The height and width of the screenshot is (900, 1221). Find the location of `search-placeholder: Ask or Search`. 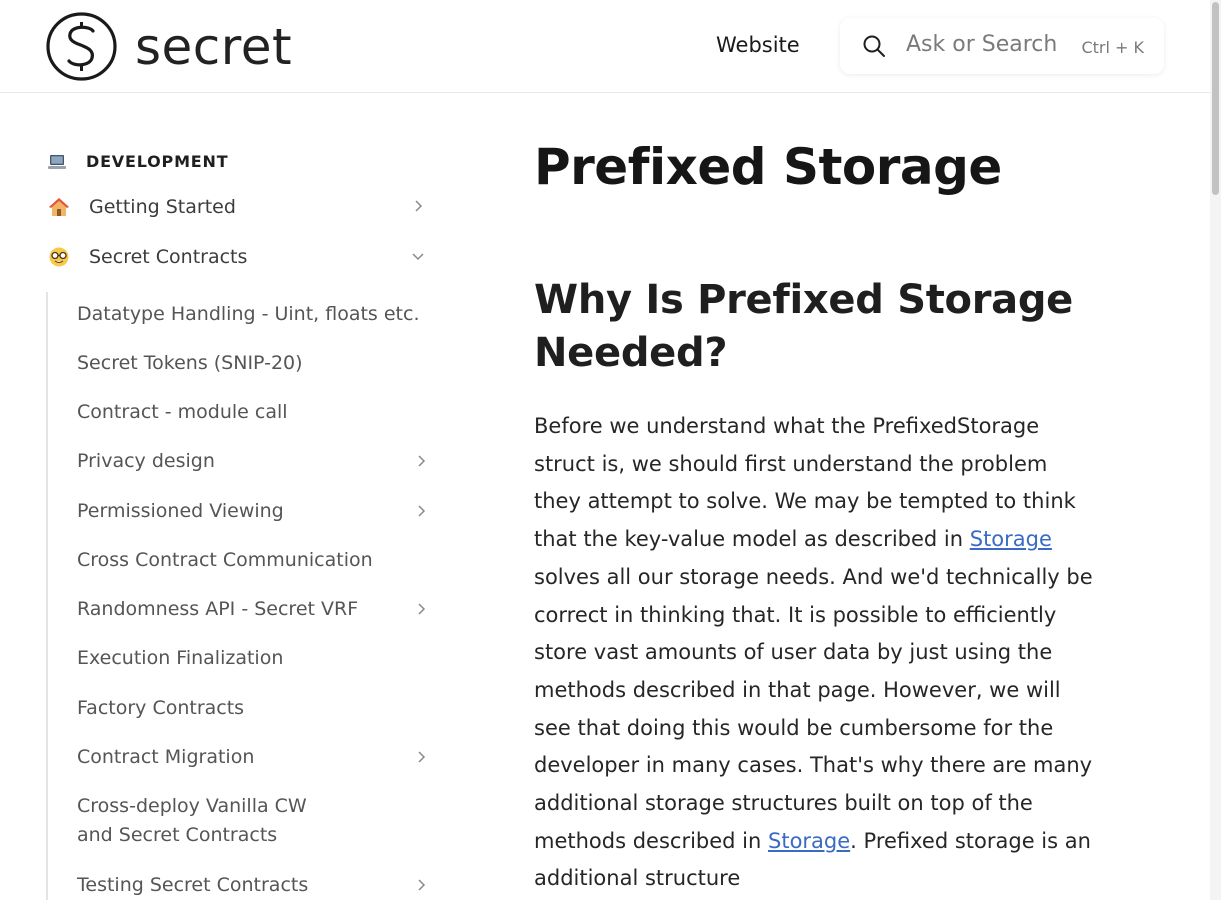

search-placeholder: Ask or Search is located at coordinates (982, 44).